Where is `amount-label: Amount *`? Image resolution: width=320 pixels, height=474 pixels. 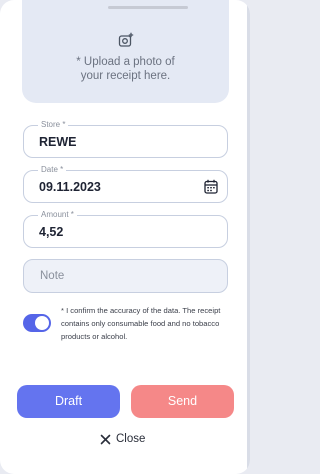 amount-label: Amount * is located at coordinates (57, 215).